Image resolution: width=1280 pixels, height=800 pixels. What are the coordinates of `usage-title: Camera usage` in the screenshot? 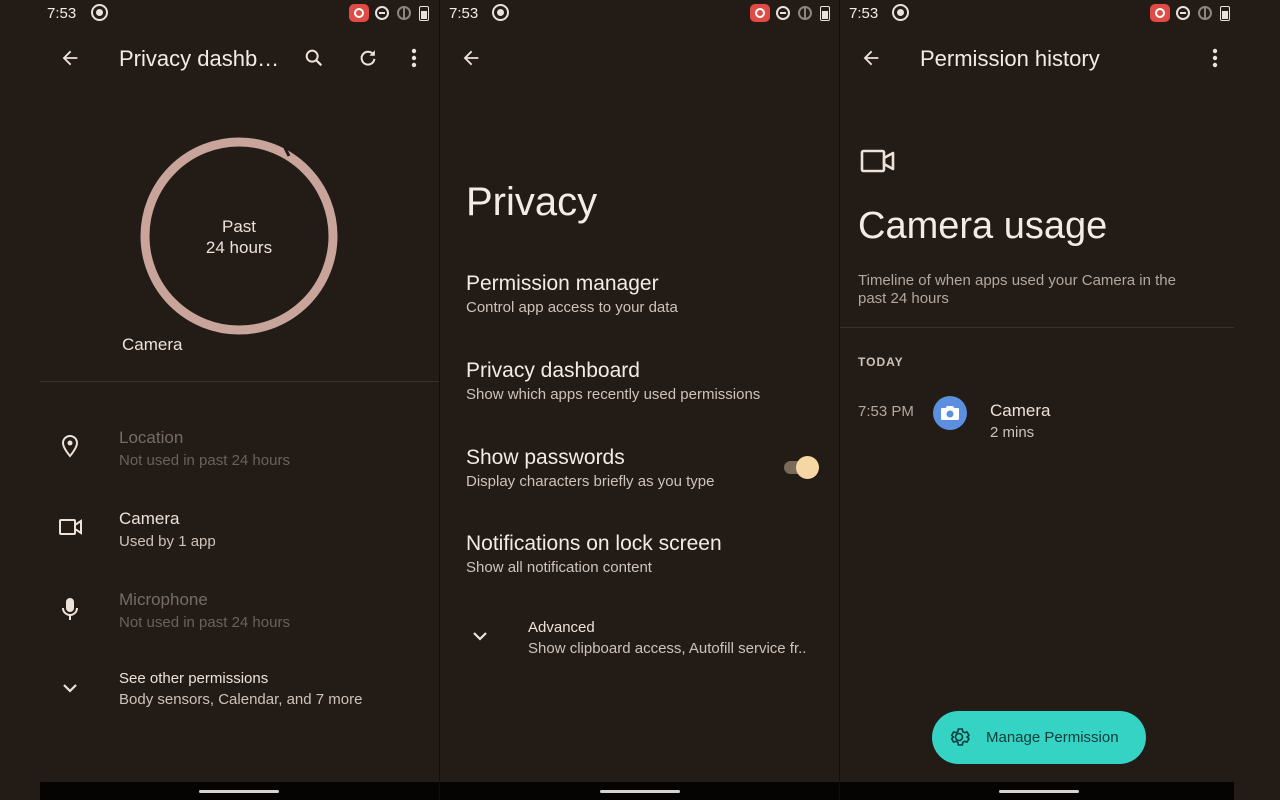 It's located at (983, 226).